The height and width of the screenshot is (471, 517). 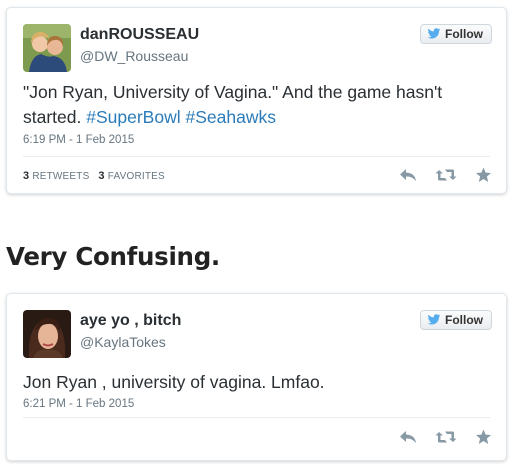 I want to click on user-display-name: aye yo , bitch, so click(x=130, y=321).